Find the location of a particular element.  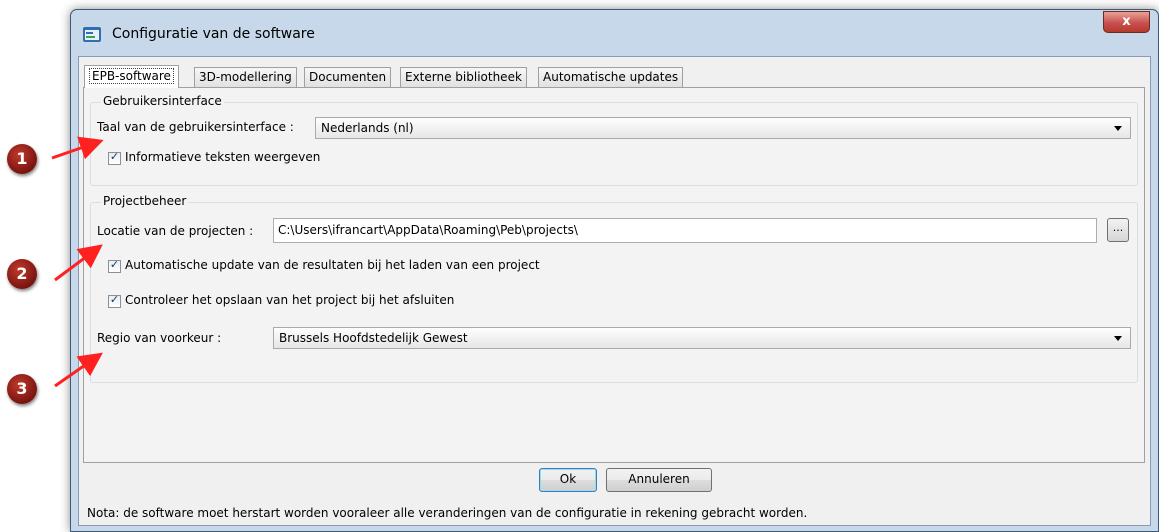

tab-label: Externe bibliotheek is located at coordinates (463, 77).